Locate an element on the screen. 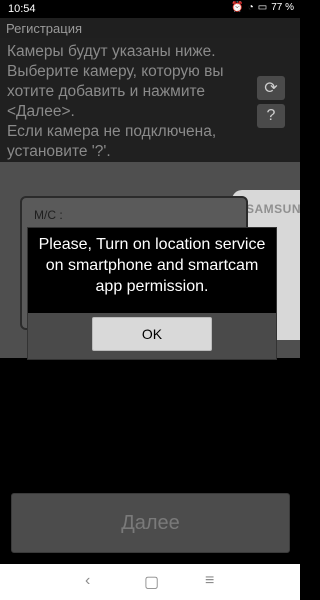 The image size is (320, 600). help-button: ? is located at coordinates (271, 116).